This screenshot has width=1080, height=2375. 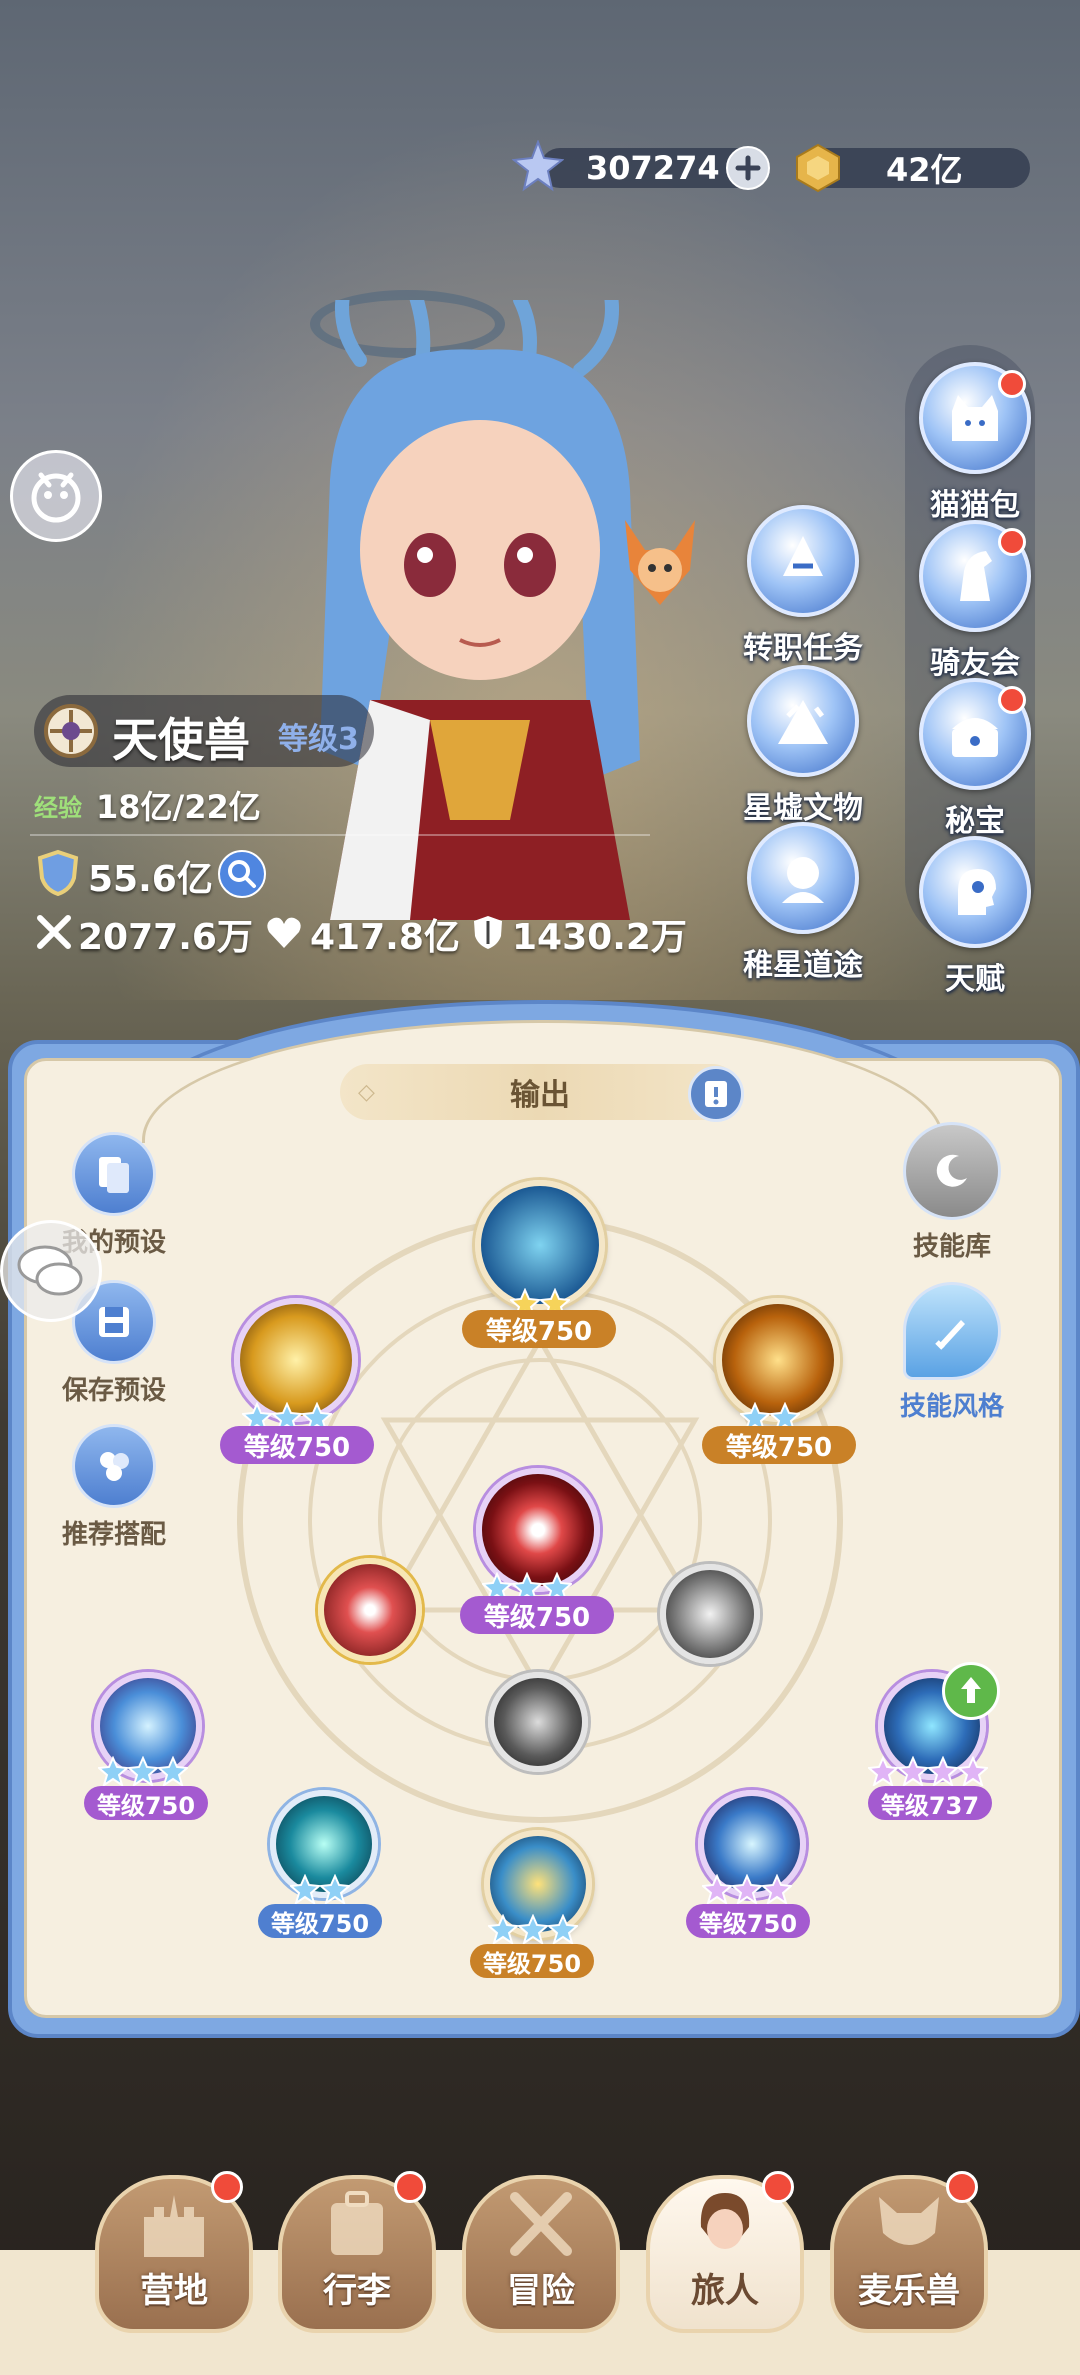 What do you see at coordinates (1012, 384) in the screenshot?
I see `cat-bag-badge` at bounding box center [1012, 384].